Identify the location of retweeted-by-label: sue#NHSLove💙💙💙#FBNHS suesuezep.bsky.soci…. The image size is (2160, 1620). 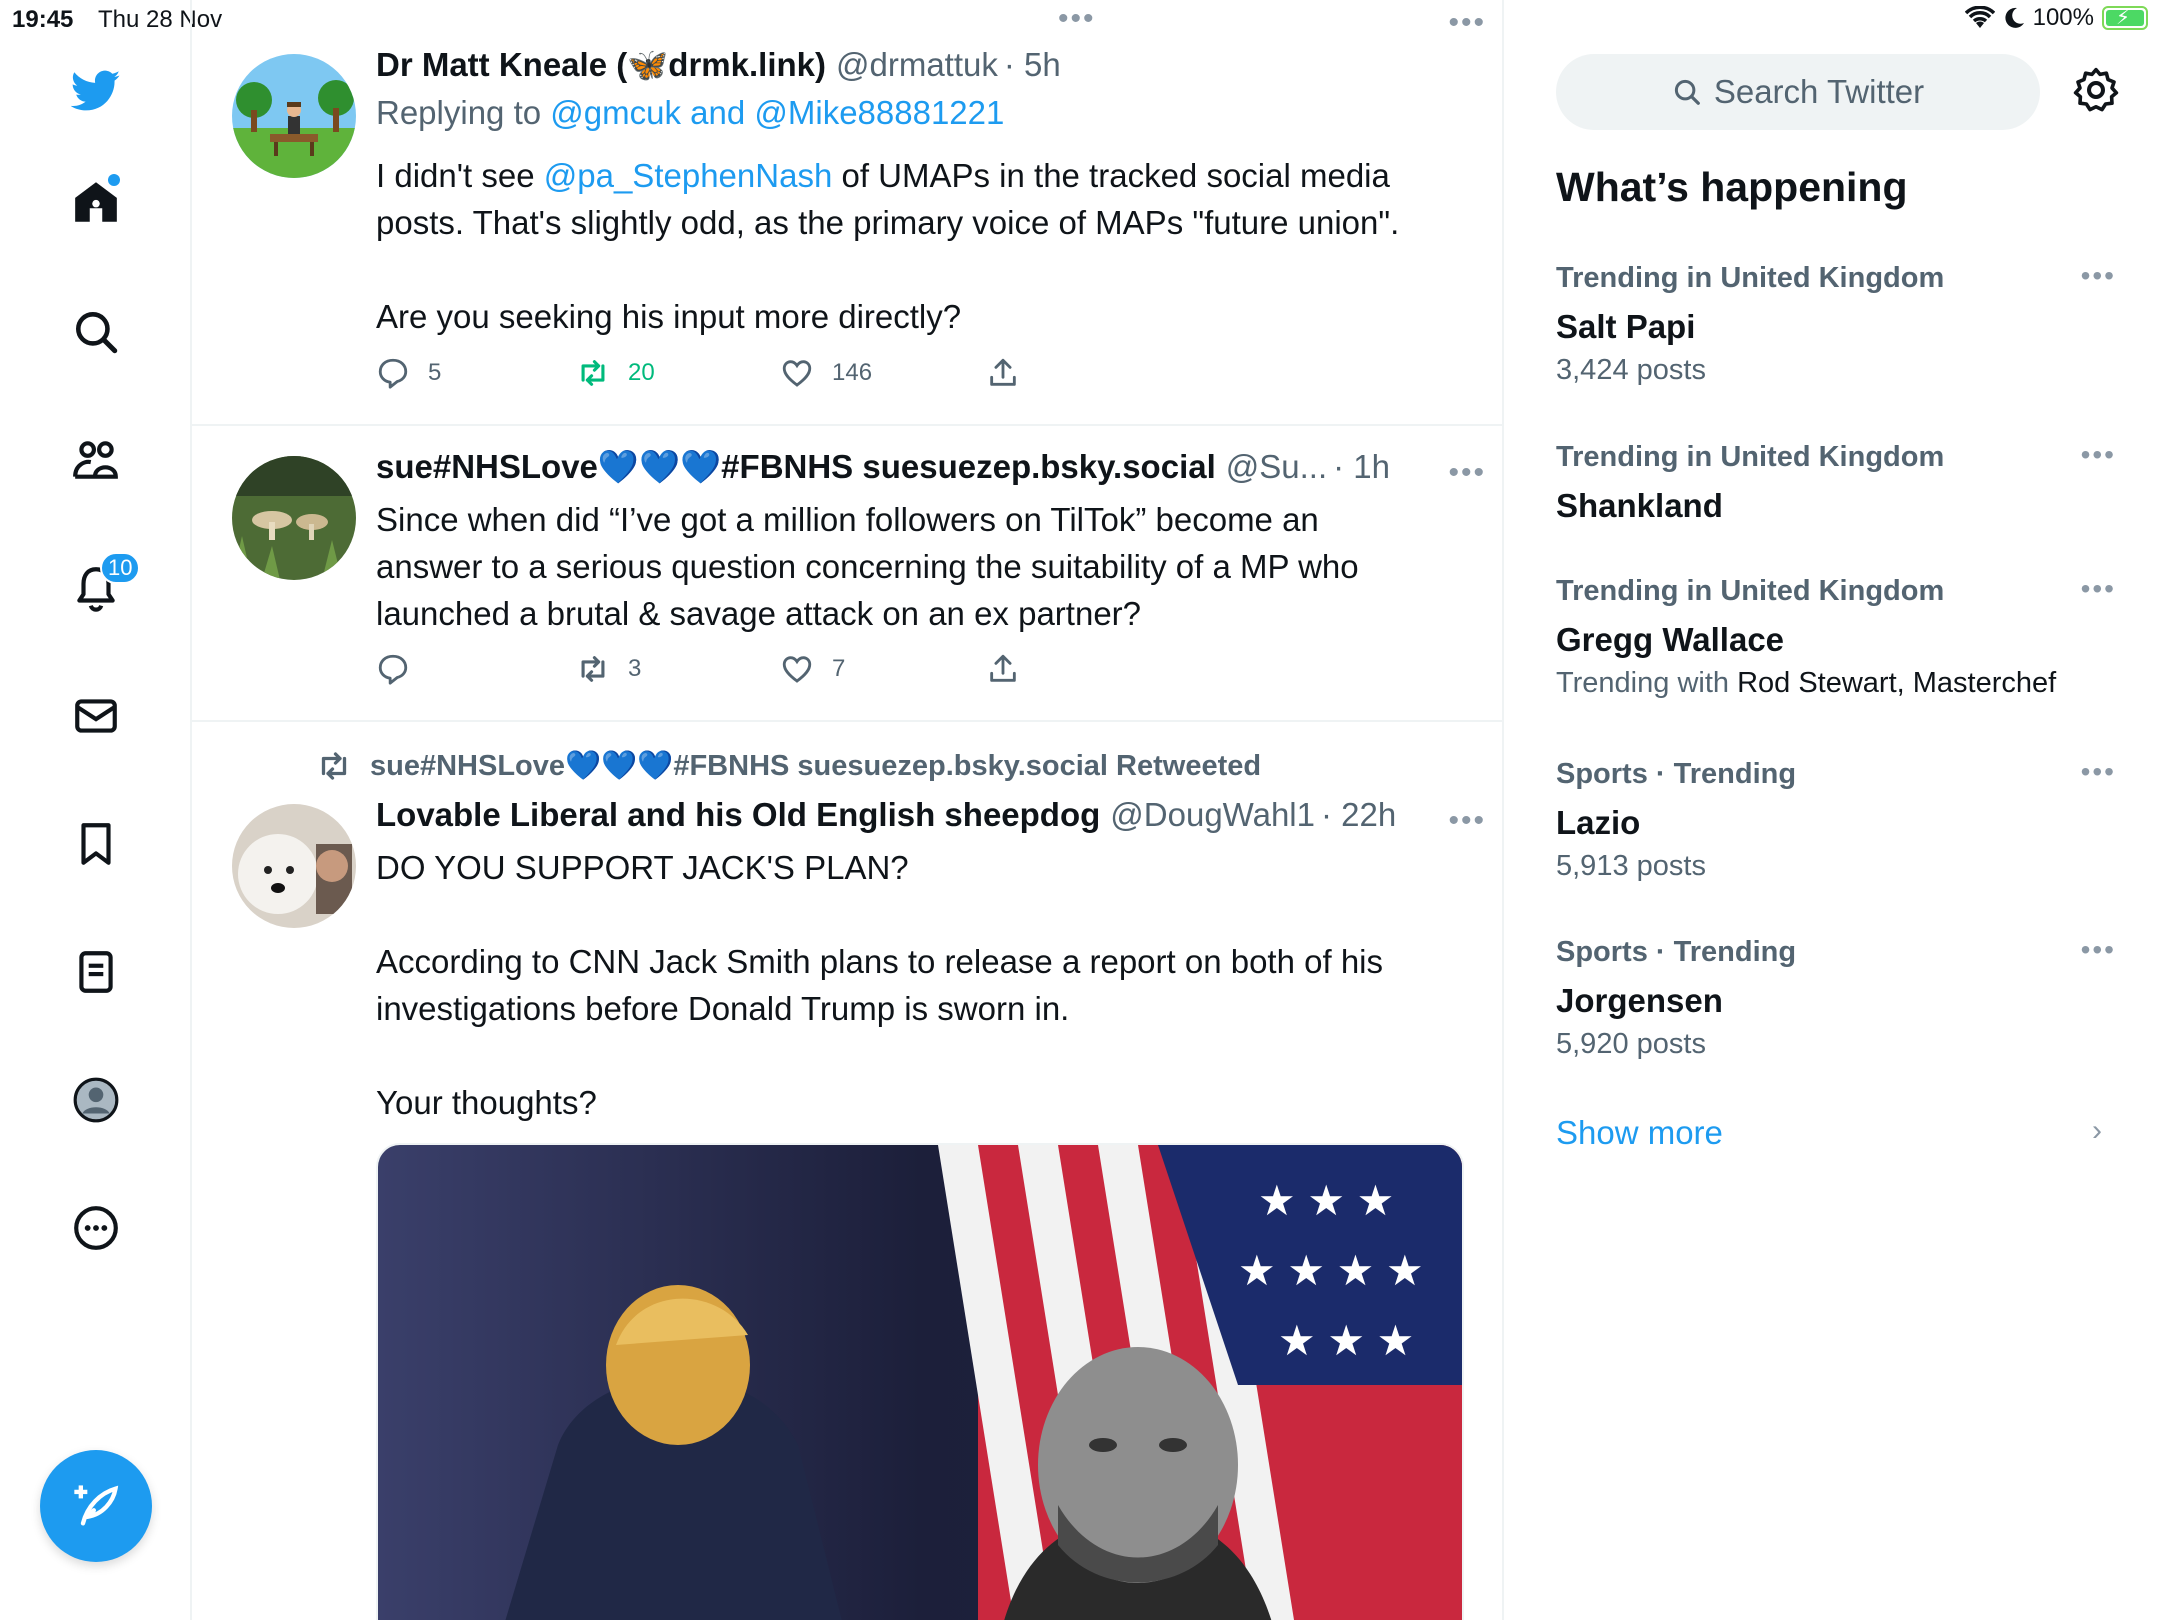
(816, 766).